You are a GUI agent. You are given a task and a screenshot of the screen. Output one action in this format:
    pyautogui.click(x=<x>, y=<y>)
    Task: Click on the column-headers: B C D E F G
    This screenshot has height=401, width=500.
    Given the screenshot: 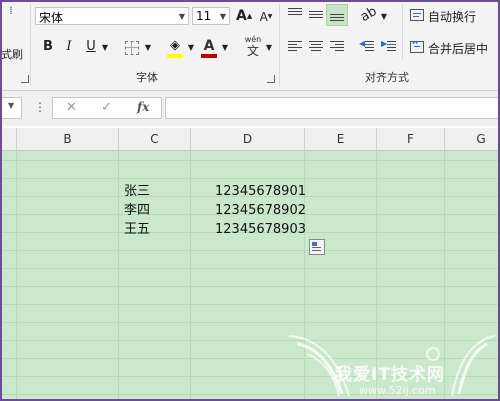 What is the action you would take?
    pyautogui.click(x=250, y=139)
    